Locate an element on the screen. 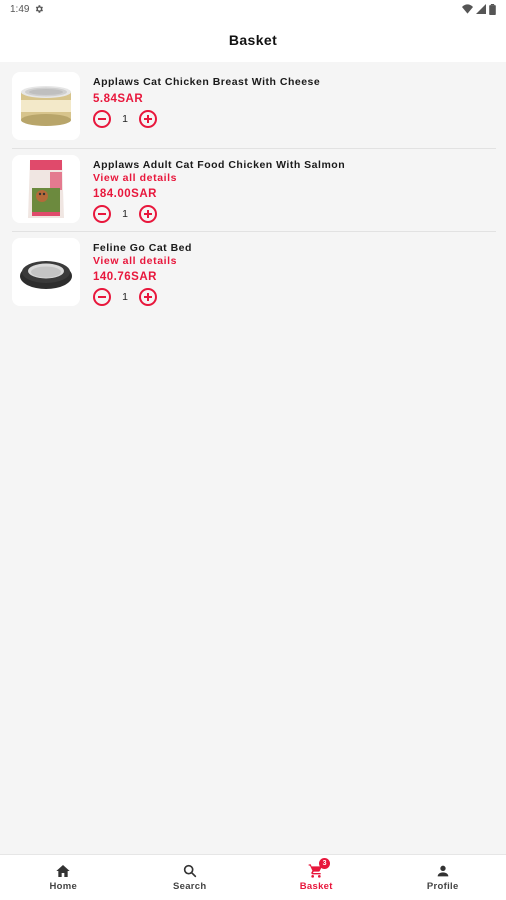 This screenshot has width=506, height=900. page-title: Basket is located at coordinates (253, 40).